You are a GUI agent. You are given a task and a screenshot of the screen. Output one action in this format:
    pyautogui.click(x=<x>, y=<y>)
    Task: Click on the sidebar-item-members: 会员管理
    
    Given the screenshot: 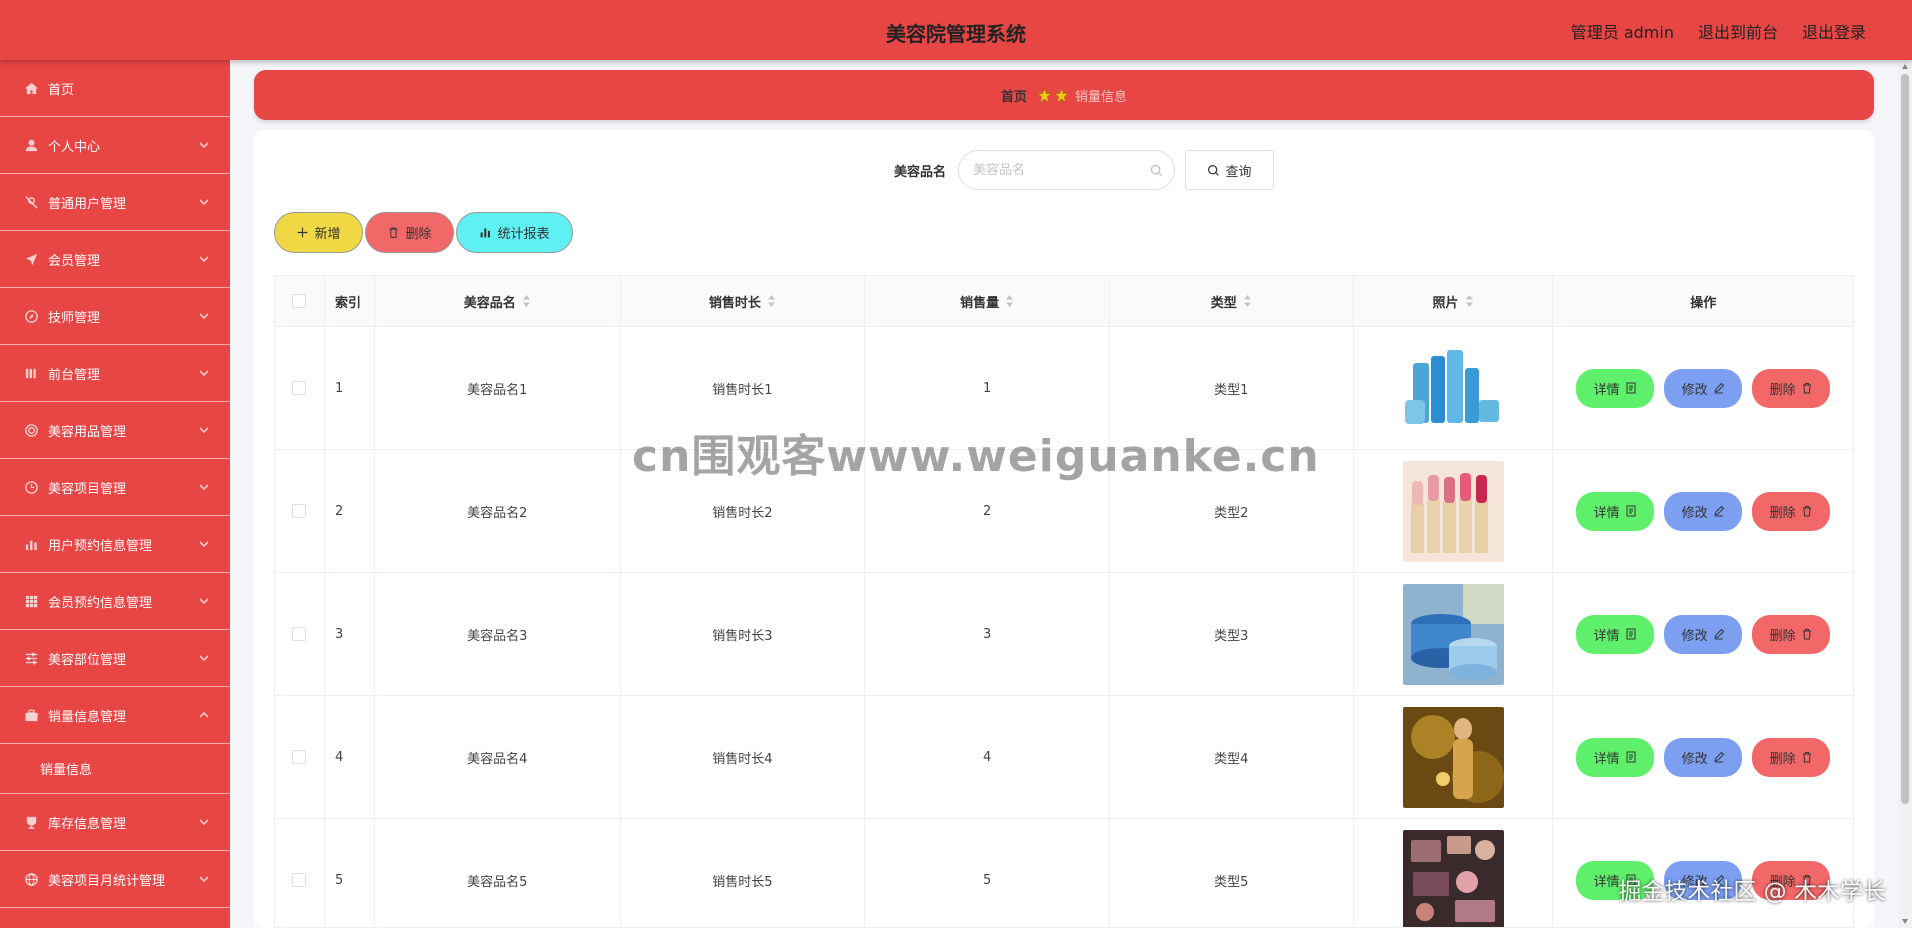 What is the action you would take?
    pyautogui.click(x=115, y=259)
    